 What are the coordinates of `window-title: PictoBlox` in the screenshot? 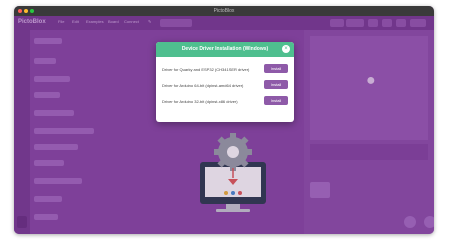 It's located at (224, 11).